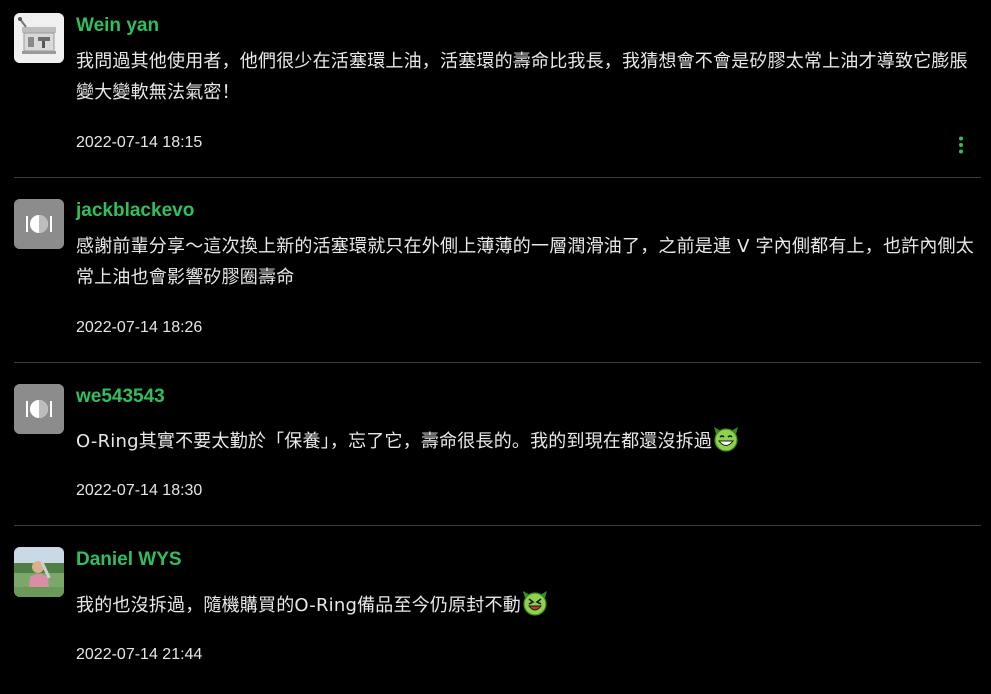 This screenshot has height=694, width=991. I want to click on comment-username: jackblackevo, so click(135, 211).